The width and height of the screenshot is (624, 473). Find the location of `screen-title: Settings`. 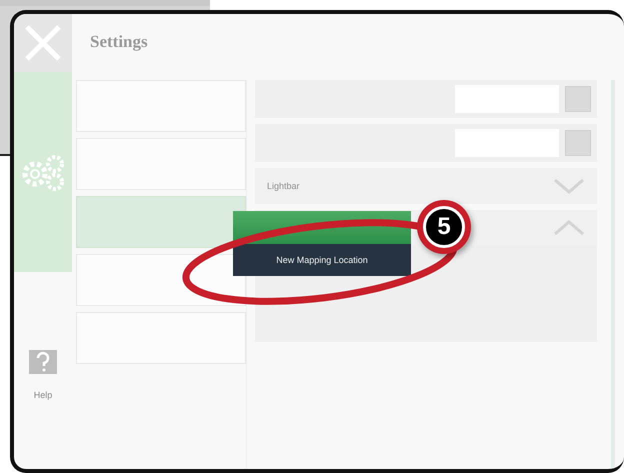

screen-title: Settings is located at coordinates (119, 41).